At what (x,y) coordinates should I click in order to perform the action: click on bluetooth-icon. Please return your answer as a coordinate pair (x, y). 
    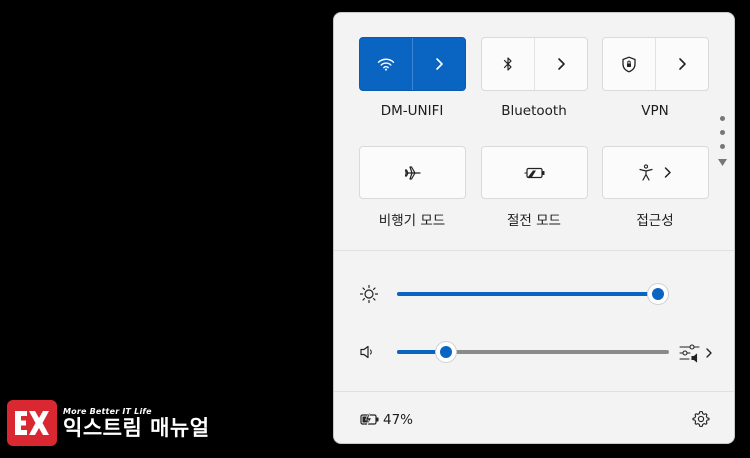
    Looking at the image, I should click on (507, 64).